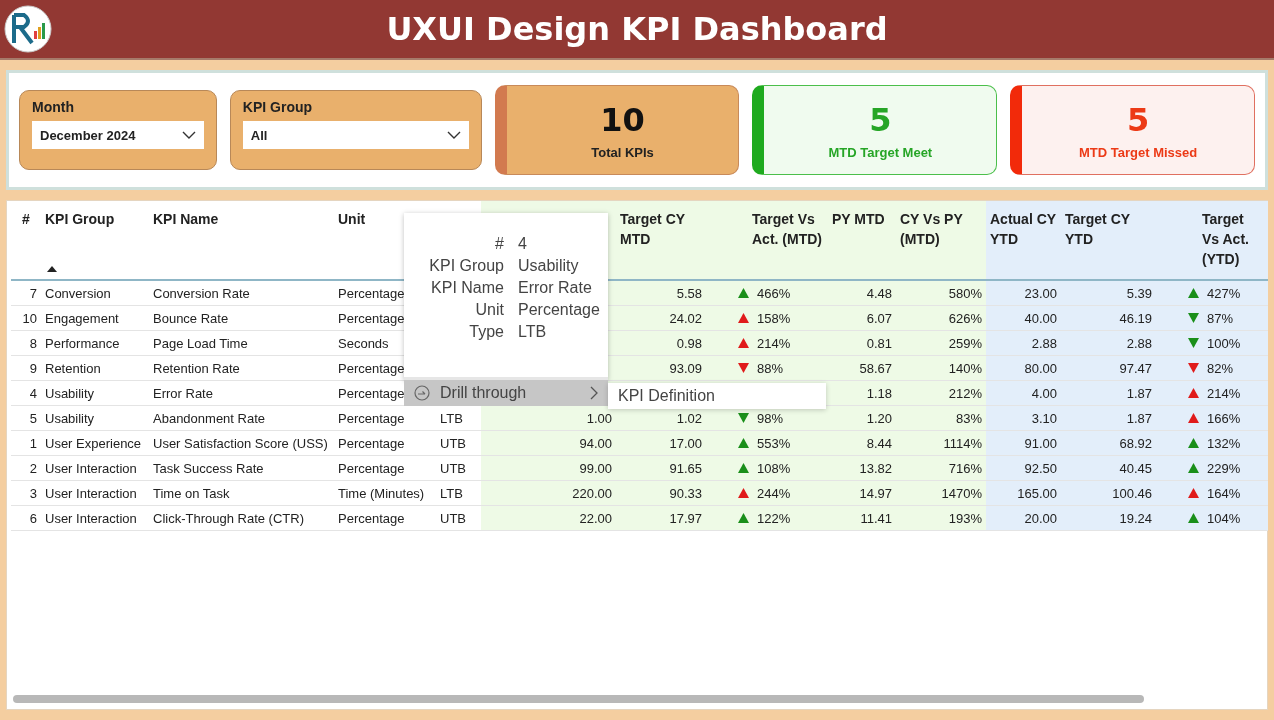  Describe the element at coordinates (876, 518) in the screenshot. I see `table-cell: 11.41` at that location.